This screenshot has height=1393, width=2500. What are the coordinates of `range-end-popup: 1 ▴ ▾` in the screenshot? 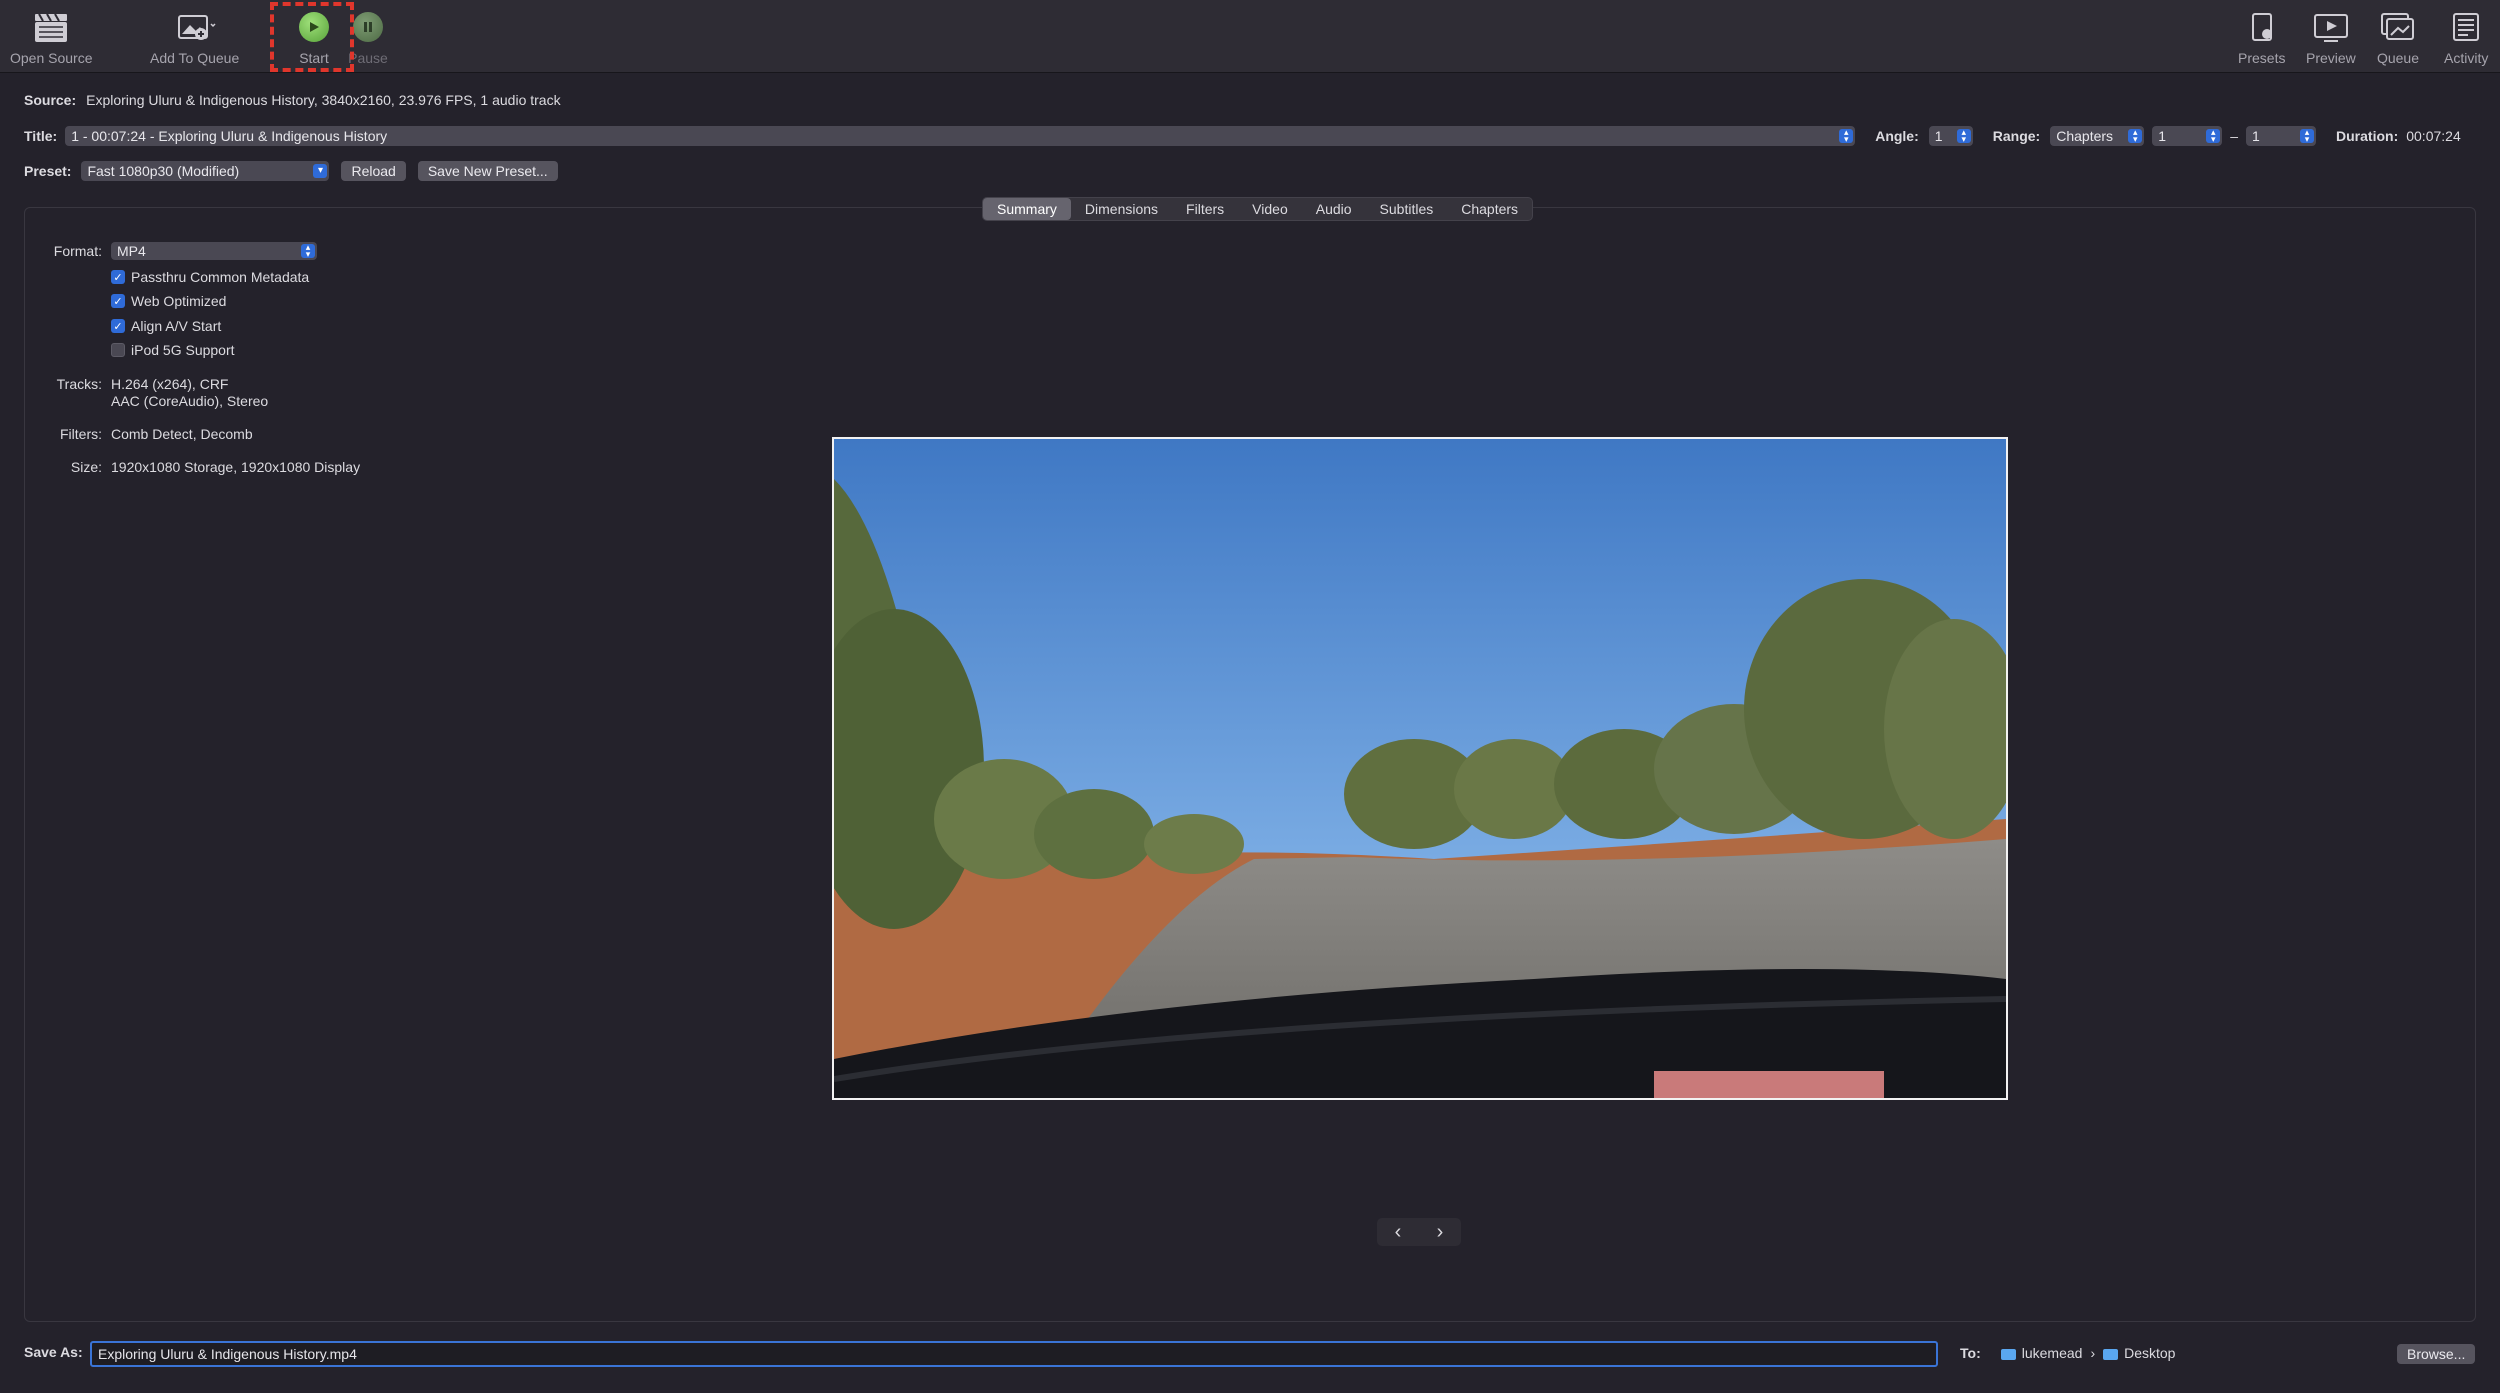 It's located at (2281, 136).